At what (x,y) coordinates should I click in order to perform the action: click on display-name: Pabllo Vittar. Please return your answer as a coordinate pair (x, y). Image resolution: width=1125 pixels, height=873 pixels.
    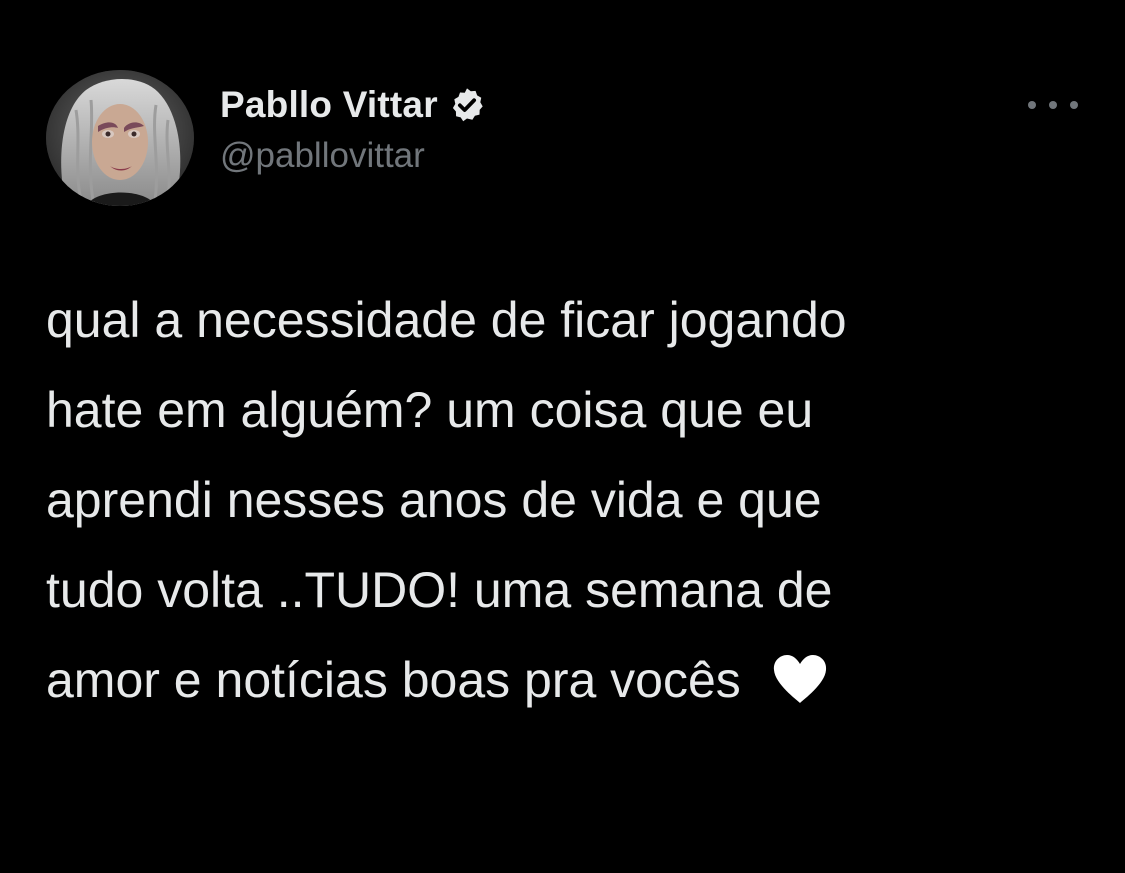
    Looking at the image, I should click on (329, 105).